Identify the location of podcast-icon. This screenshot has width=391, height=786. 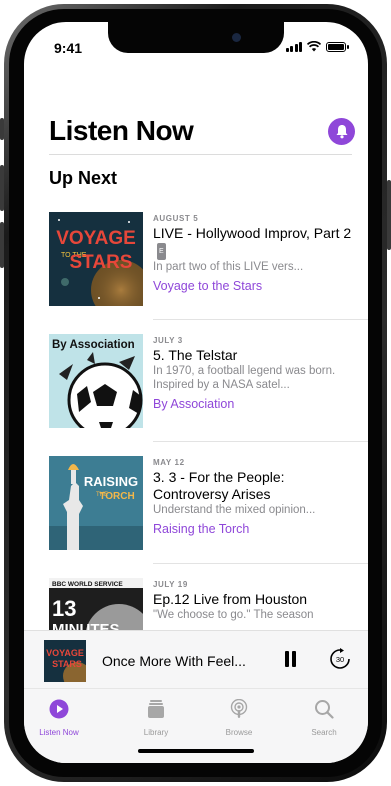
(239, 708).